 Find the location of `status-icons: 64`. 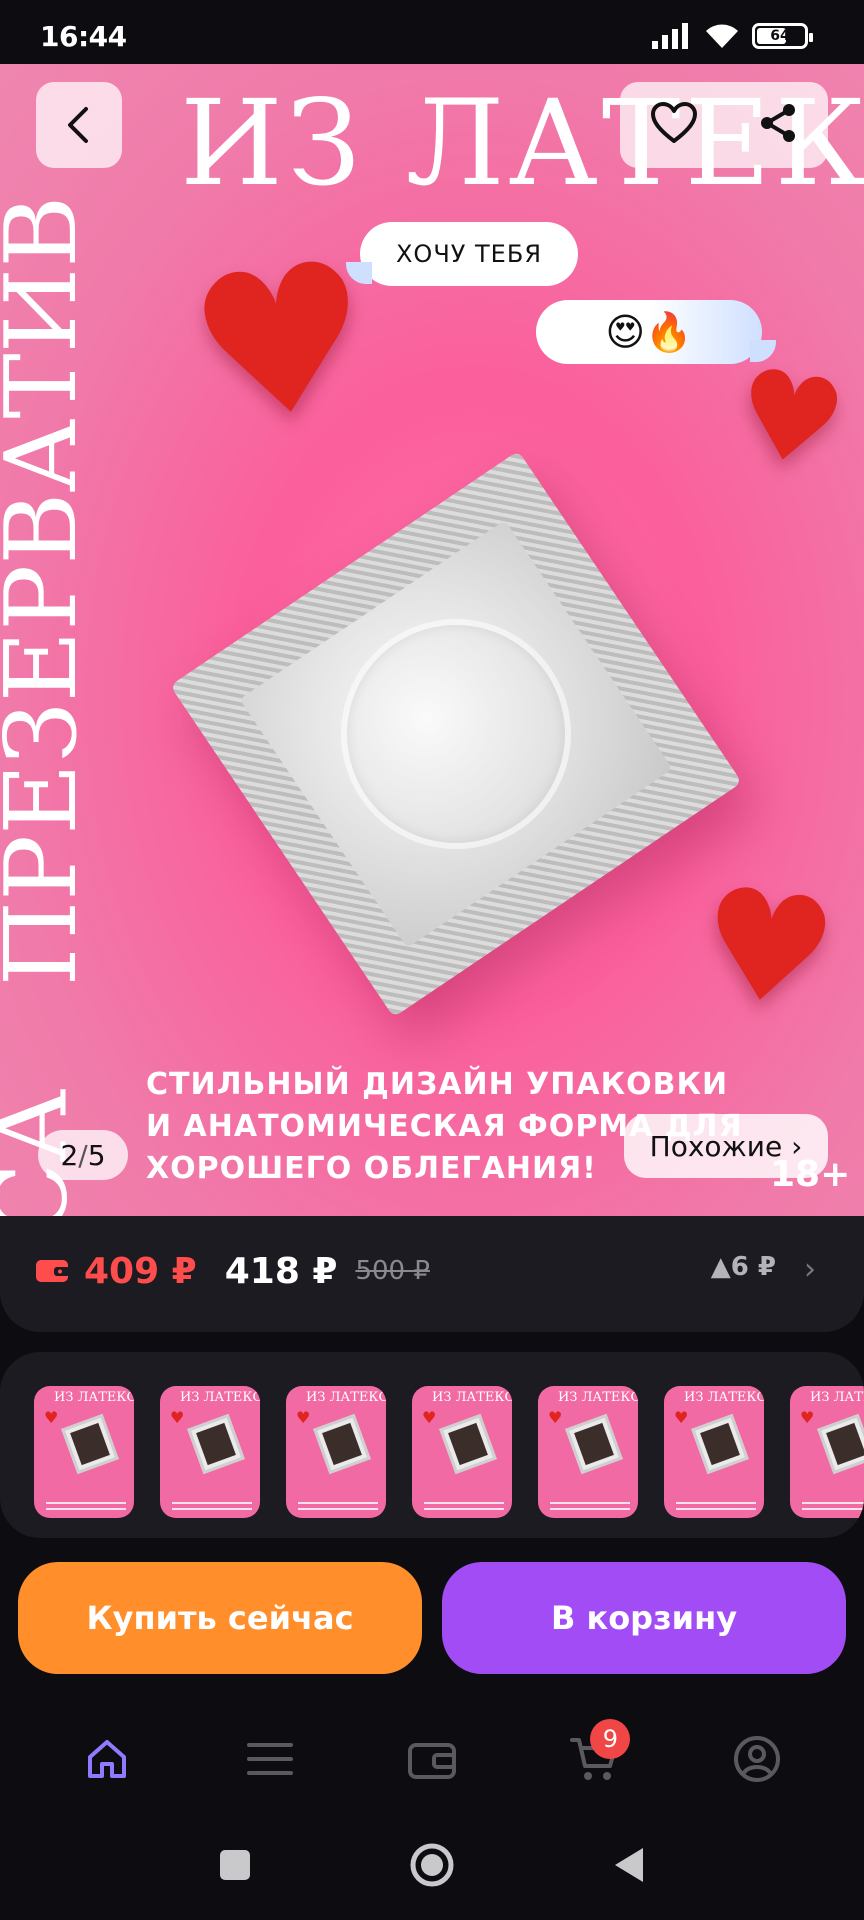

status-icons: 64 is located at coordinates (732, 36).